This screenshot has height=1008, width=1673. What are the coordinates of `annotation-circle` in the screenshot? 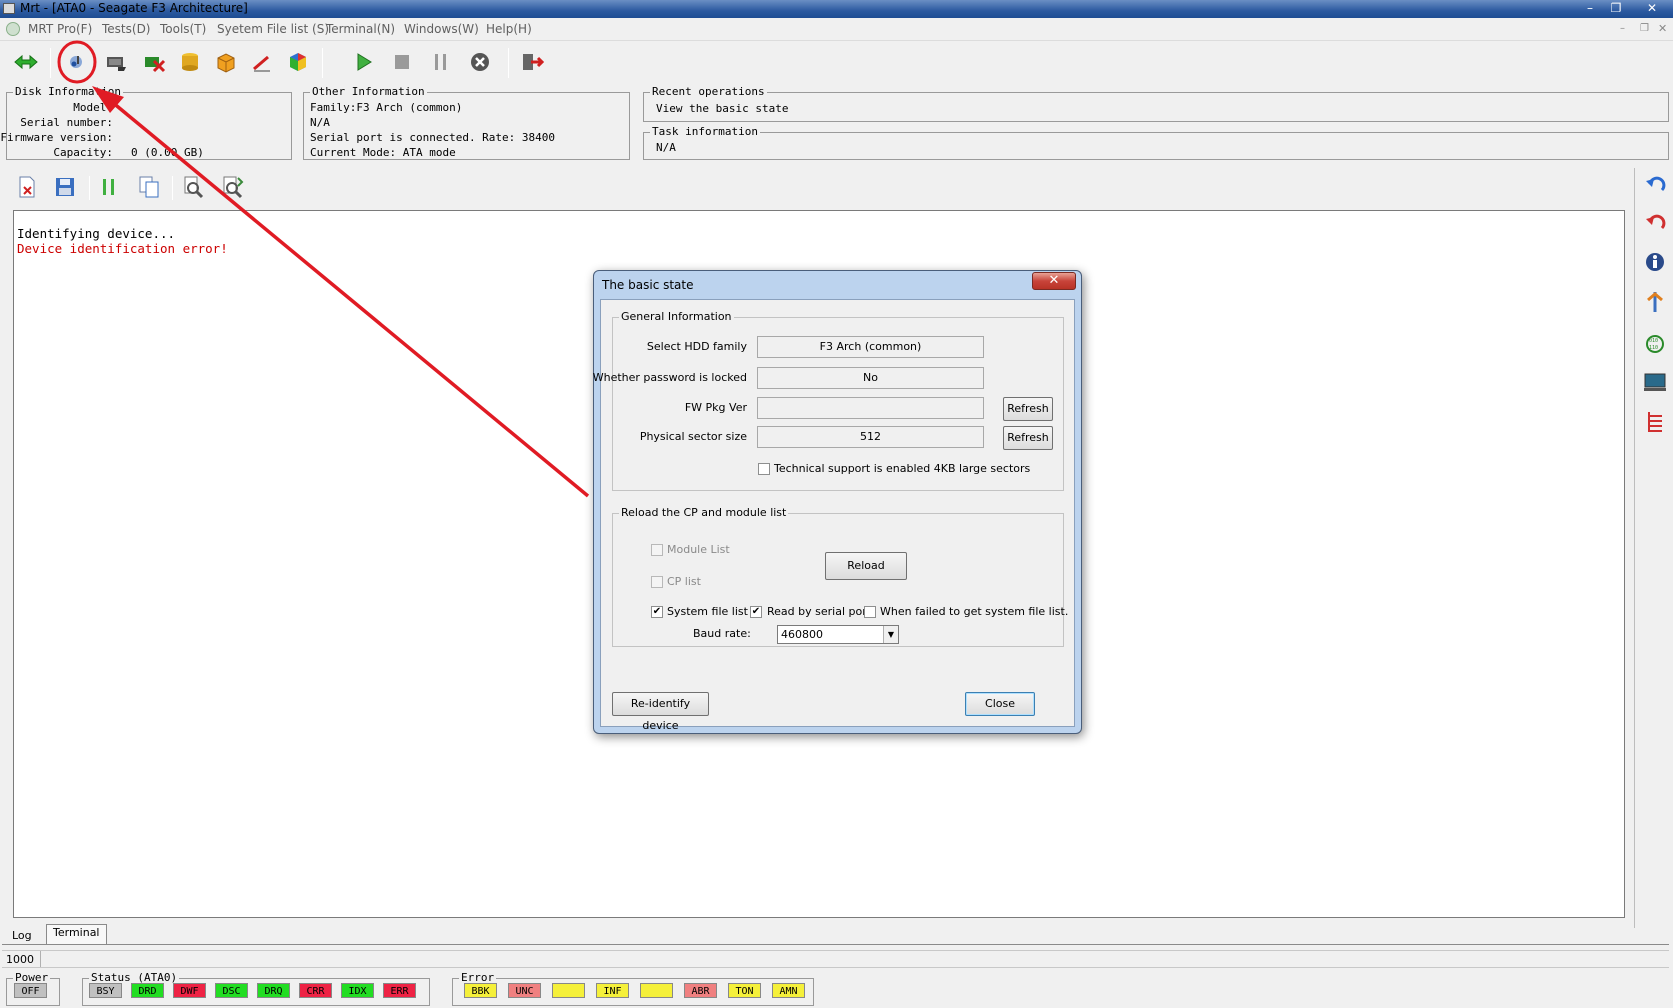 It's located at (77, 62).